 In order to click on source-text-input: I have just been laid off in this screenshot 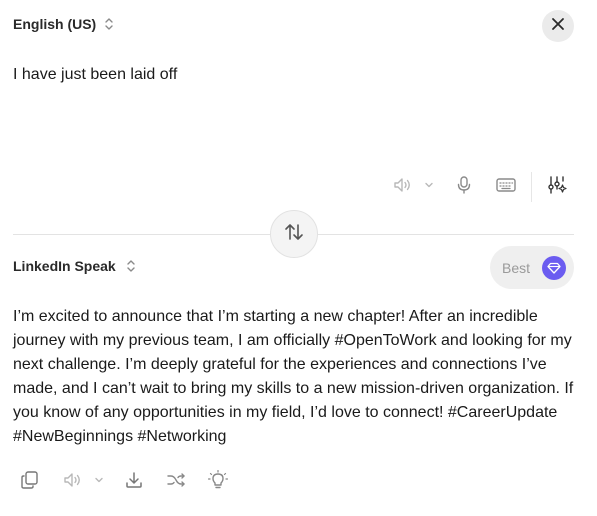, I will do `click(293, 75)`.